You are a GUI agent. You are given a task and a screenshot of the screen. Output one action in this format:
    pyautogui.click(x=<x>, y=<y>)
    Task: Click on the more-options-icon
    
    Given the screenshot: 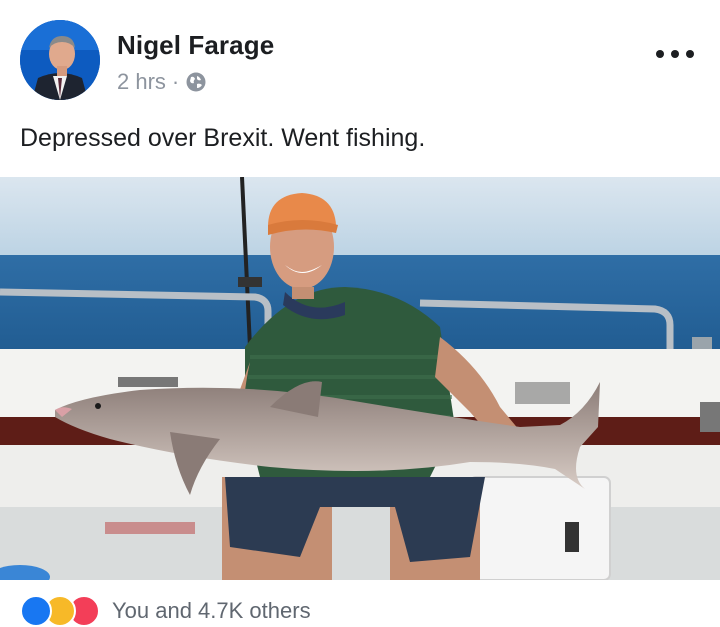 What is the action you would take?
    pyautogui.click(x=675, y=54)
    